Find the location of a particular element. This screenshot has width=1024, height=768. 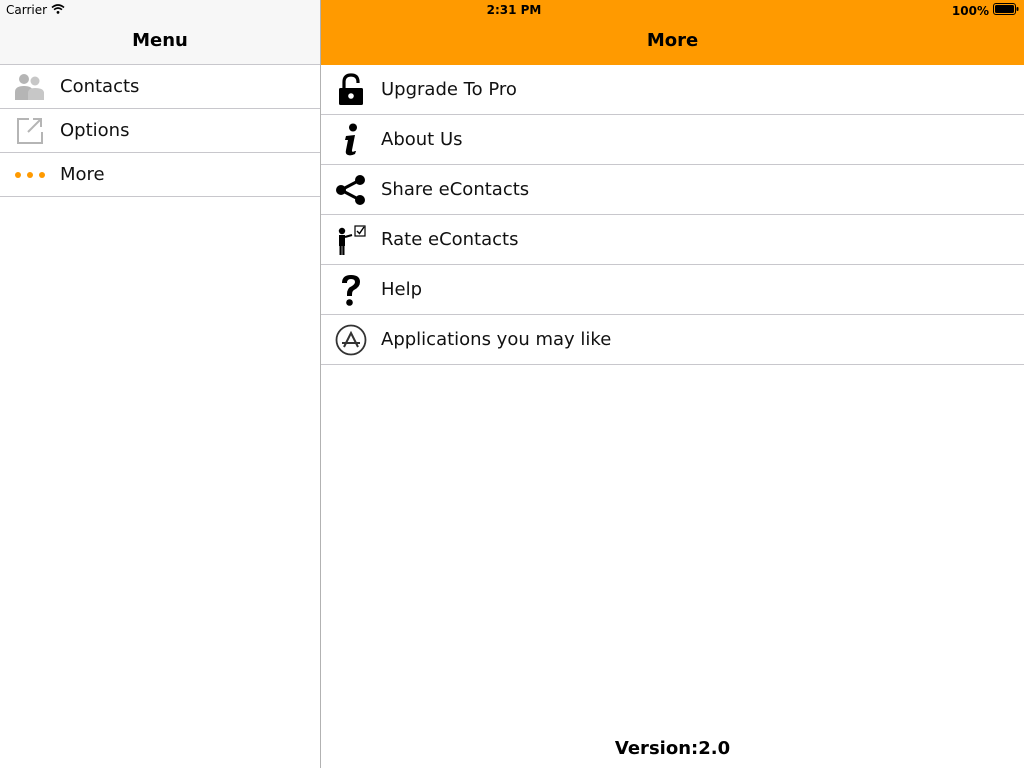

list-item-label: Share eContacts is located at coordinates (455, 189).